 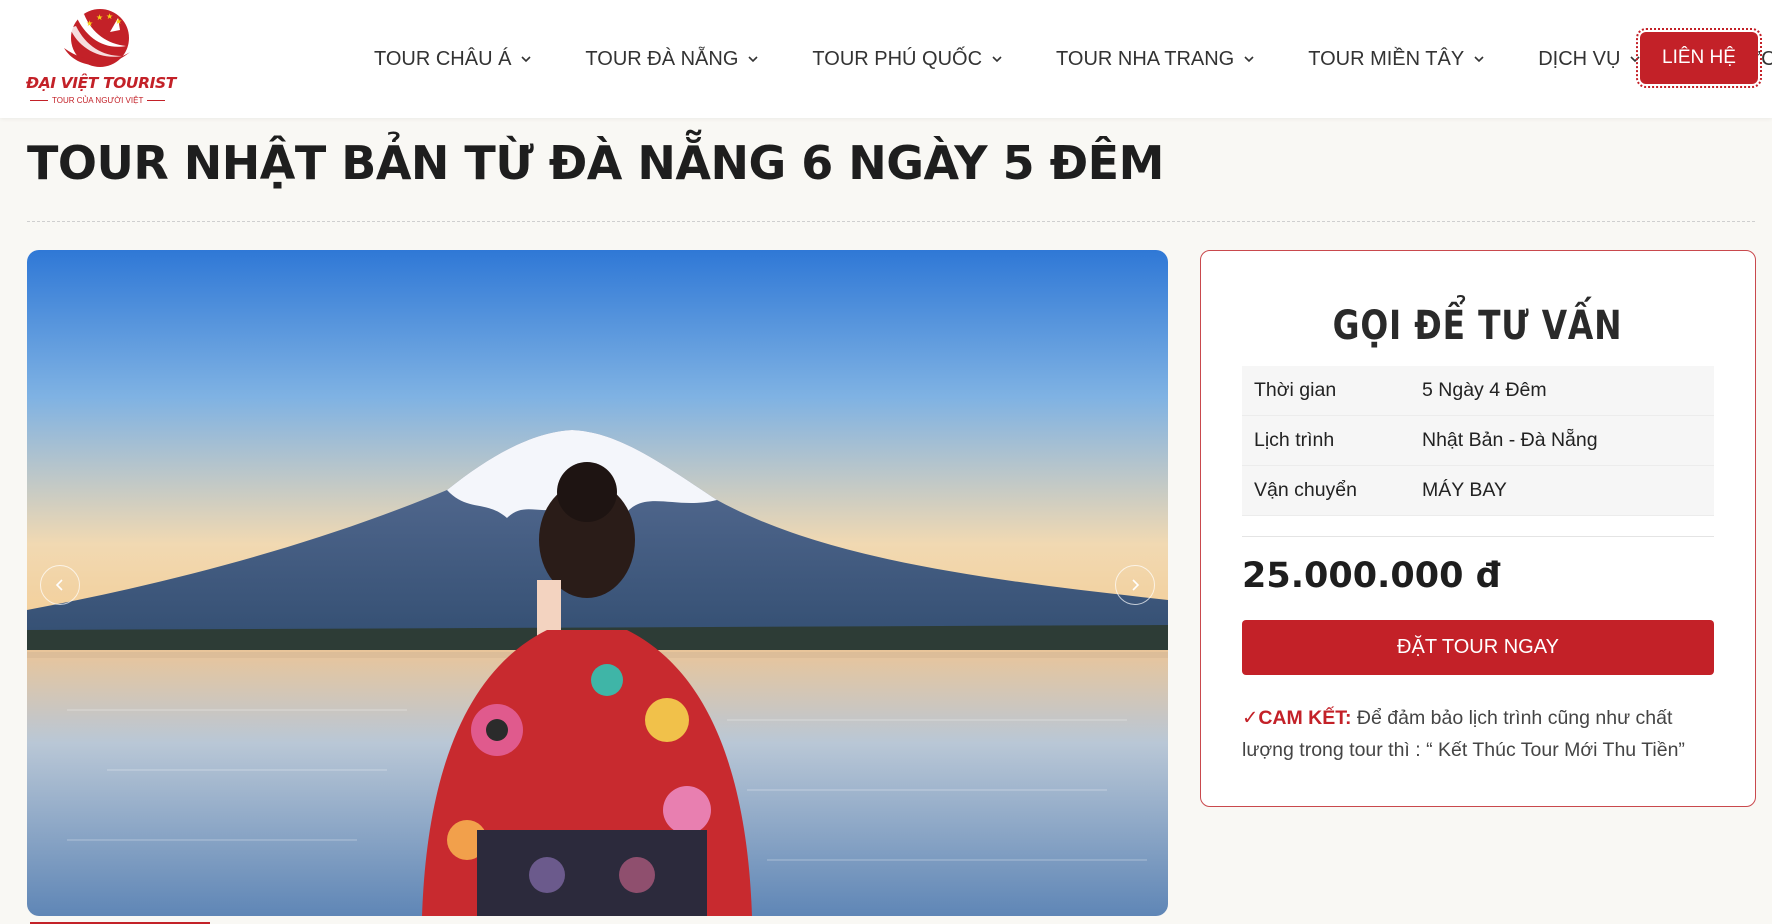 I want to click on nav-item-tour-mien-tay: TOUR MIỀN TÂY, so click(x=1396, y=59).